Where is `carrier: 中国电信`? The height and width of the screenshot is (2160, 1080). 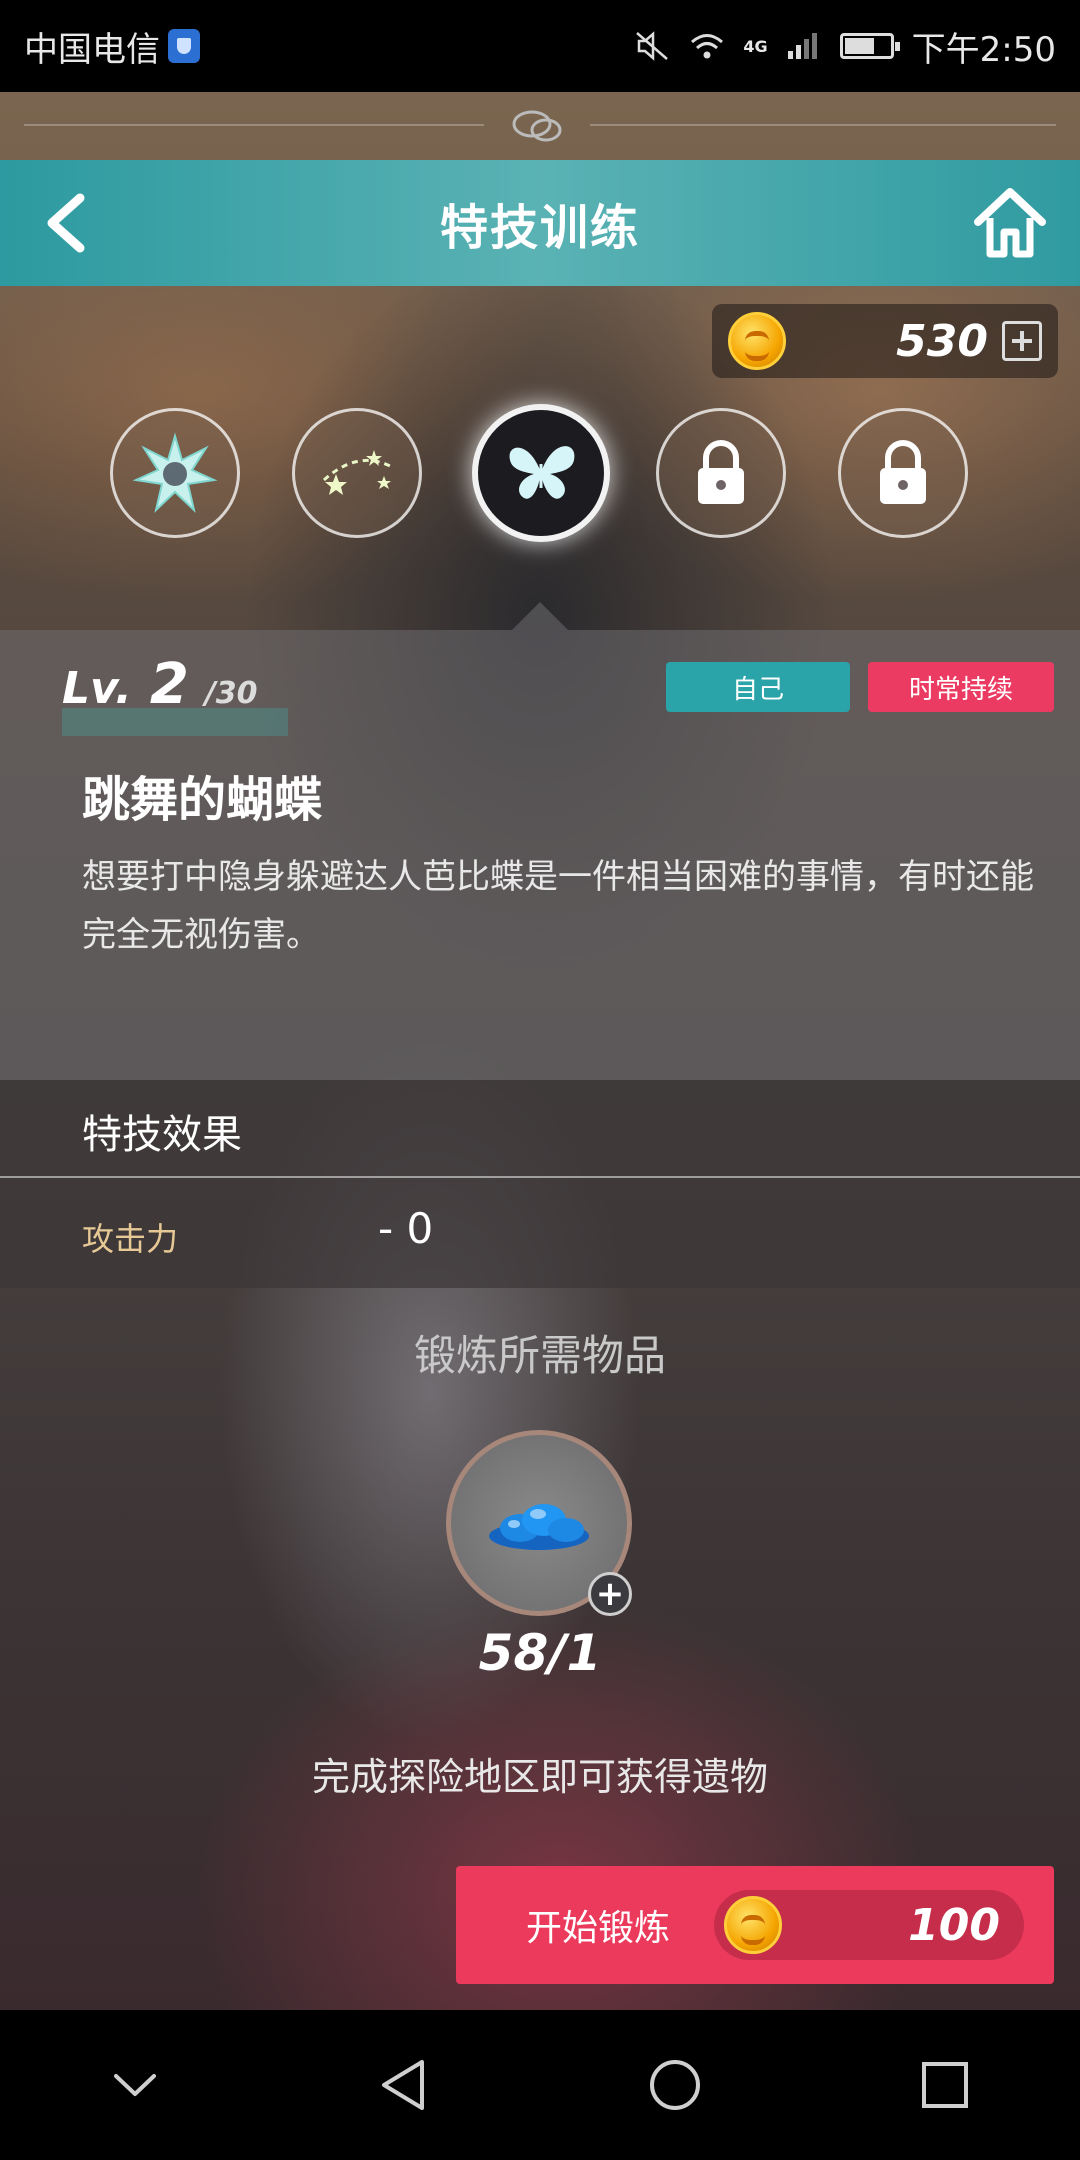
carrier: 中国电信 is located at coordinates (112, 46).